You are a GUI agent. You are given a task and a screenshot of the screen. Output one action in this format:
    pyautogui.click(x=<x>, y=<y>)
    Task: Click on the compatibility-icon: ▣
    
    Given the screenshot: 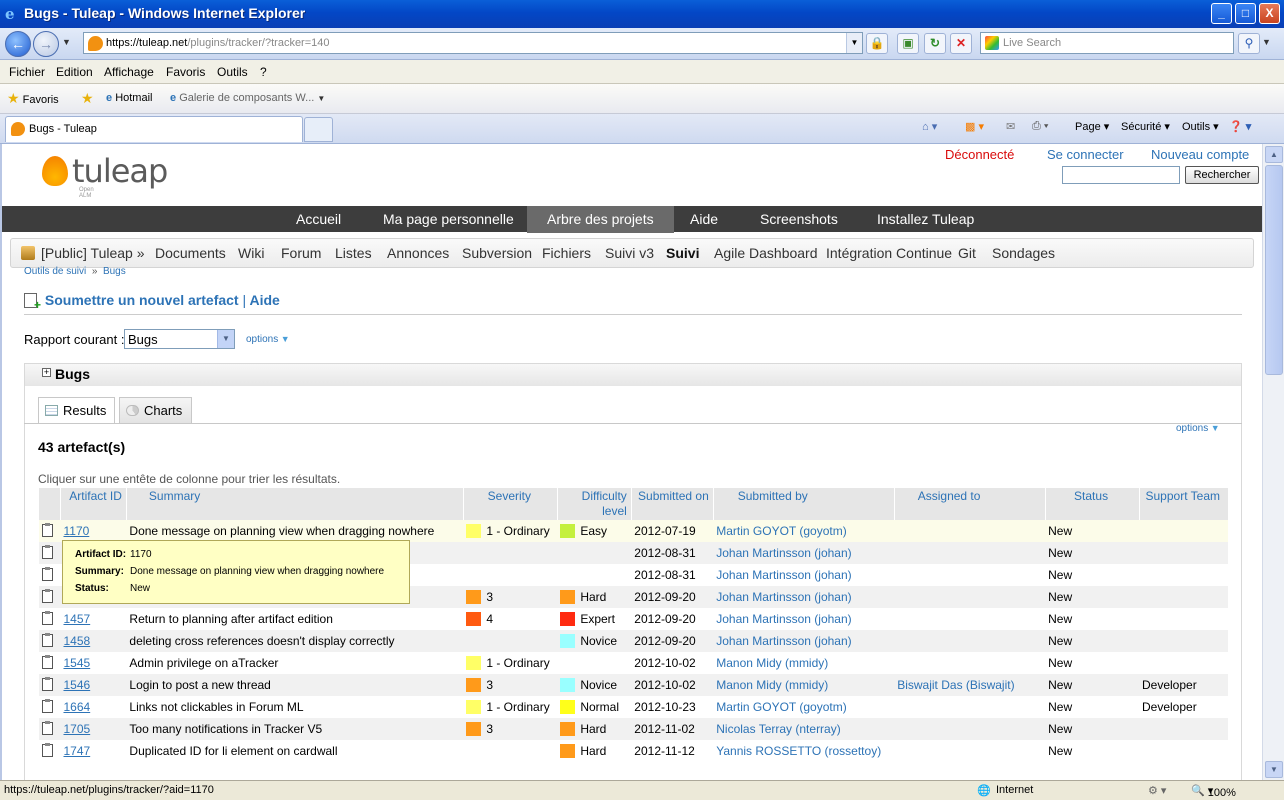 What is the action you would take?
    pyautogui.click(x=908, y=43)
    